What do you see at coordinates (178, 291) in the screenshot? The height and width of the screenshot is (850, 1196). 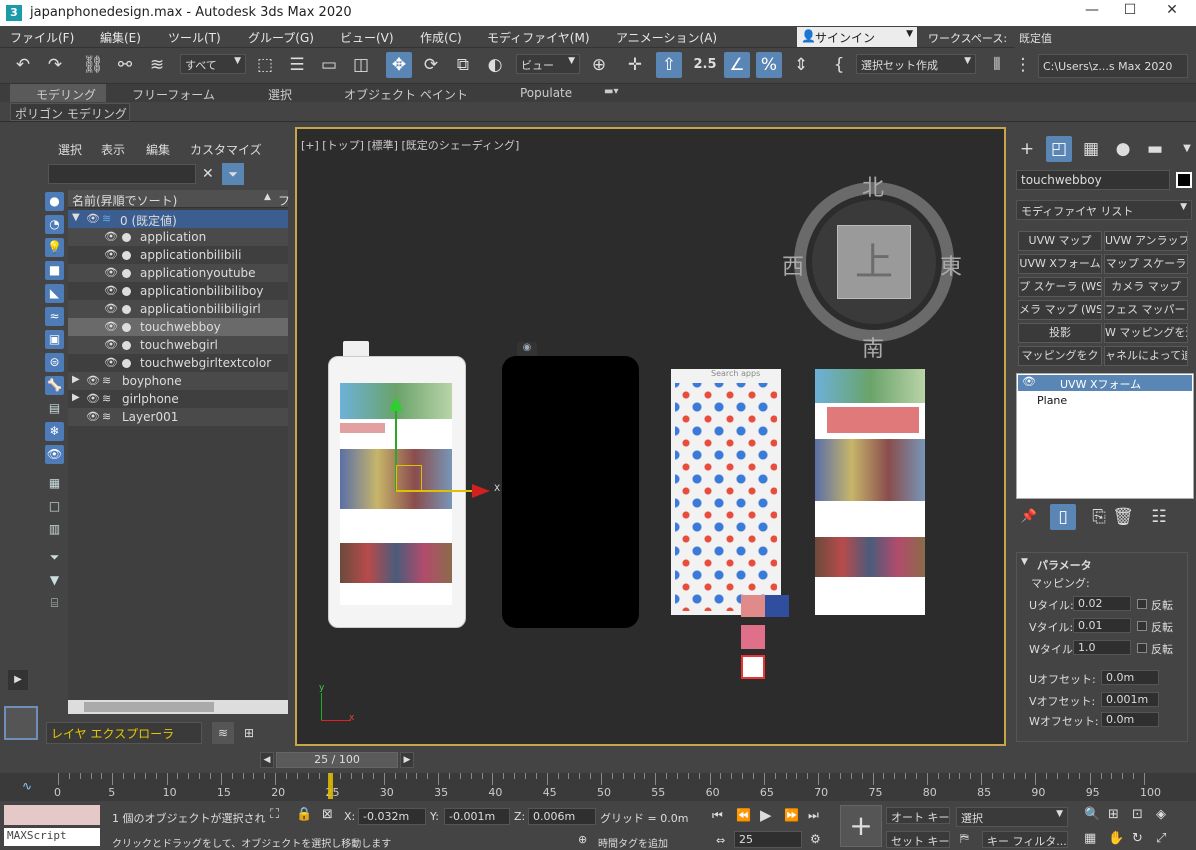 I see `tree-row: 👁 applicationbilibiliboy` at bounding box center [178, 291].